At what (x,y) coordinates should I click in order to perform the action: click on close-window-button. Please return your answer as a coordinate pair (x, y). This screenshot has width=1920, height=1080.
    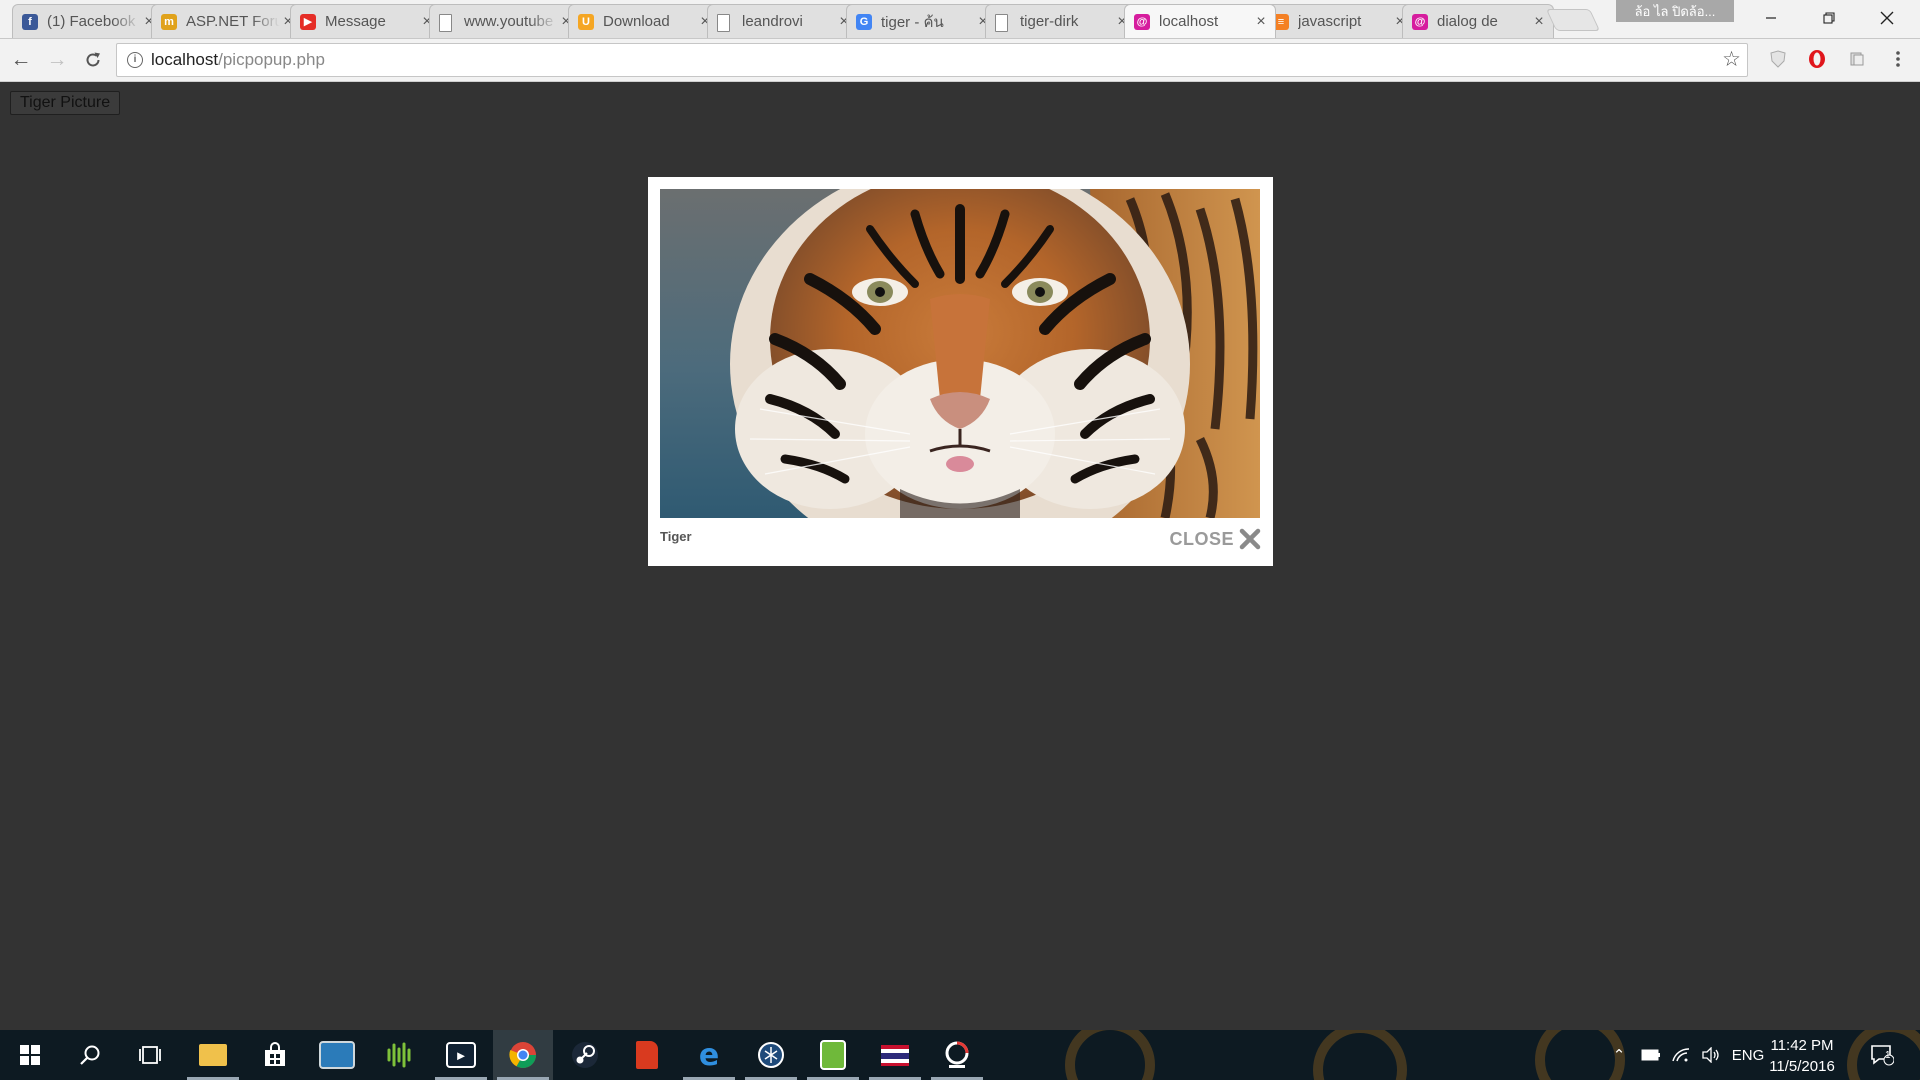
    Looking at the image, I should click on (1887, 18).